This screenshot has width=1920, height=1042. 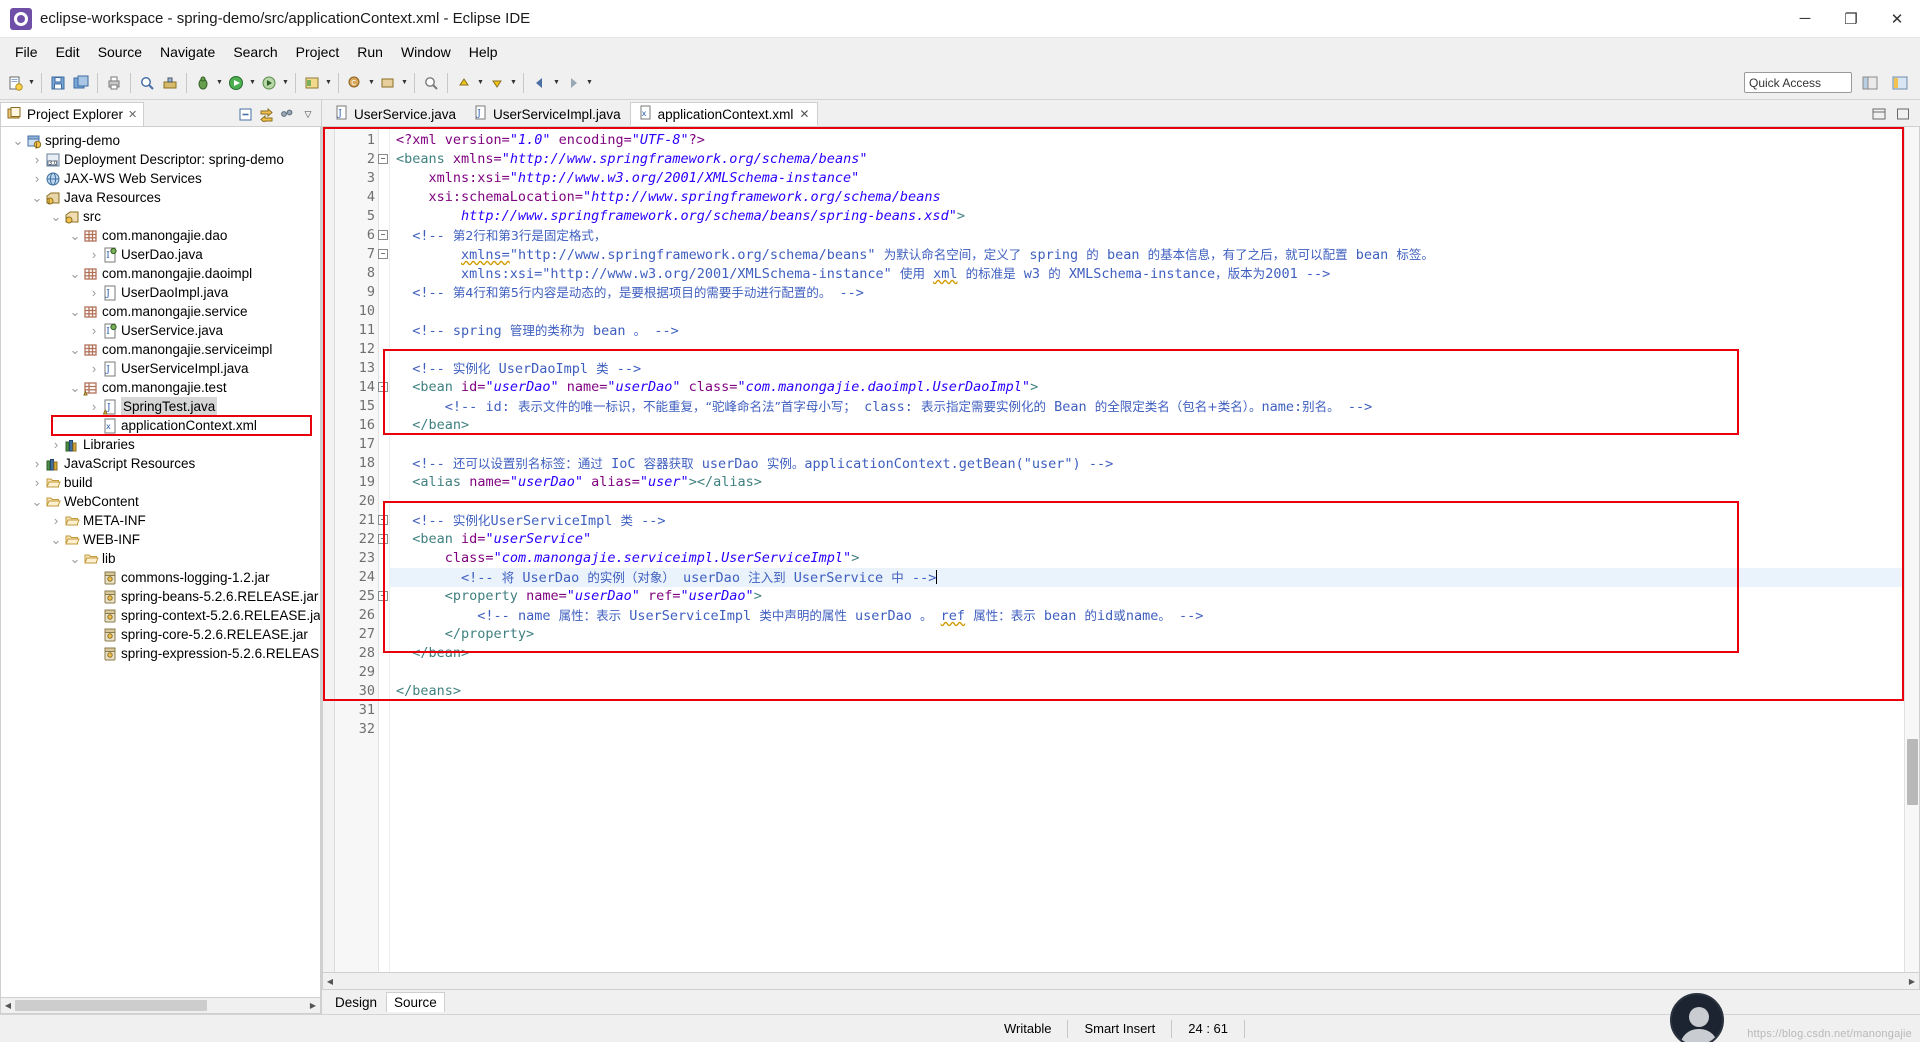 I want to click on maximize-editor-icon, so click(x=1903, y=114).